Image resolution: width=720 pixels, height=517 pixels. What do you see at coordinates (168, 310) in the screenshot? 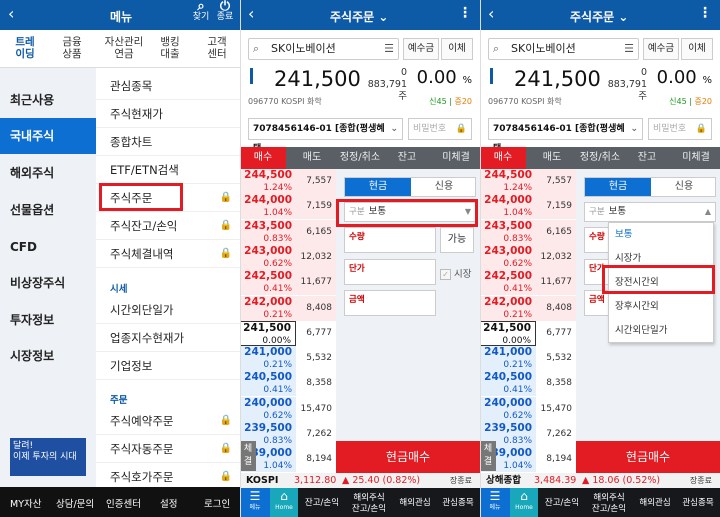
I see `menu-item-after-hours: 시간외단일가` at bounding box center [168, 310].